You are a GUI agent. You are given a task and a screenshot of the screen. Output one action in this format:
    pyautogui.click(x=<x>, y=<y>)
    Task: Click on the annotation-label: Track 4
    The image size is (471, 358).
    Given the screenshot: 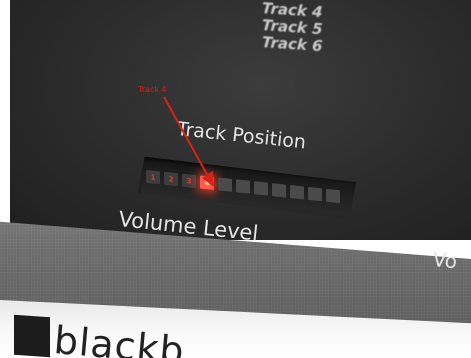 What is the action you would take?
    pyautogui.click(x=152, y=89)
    